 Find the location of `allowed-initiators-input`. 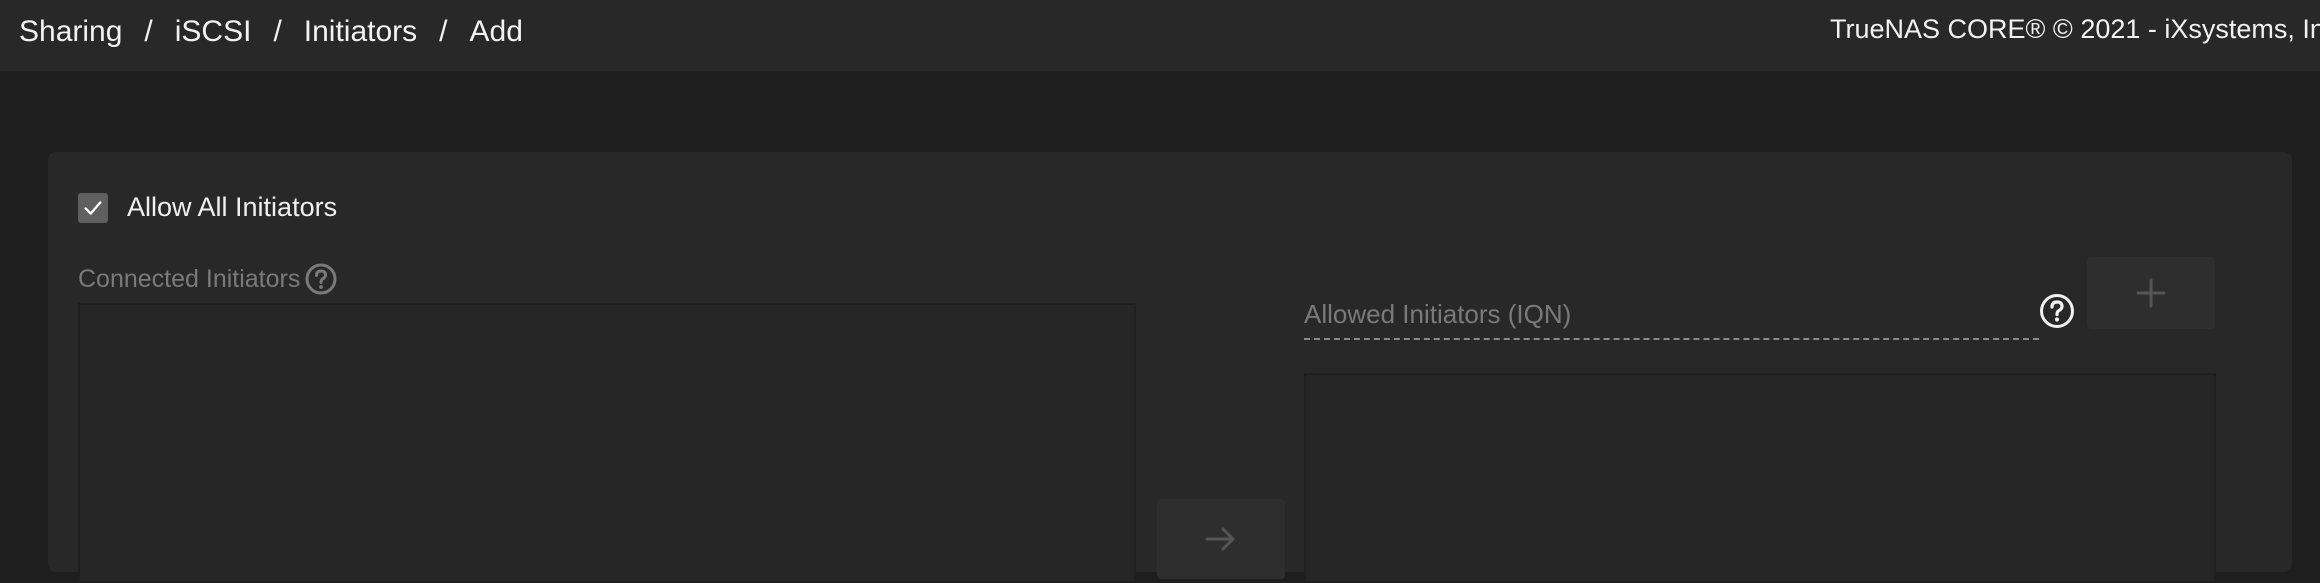

allowed-initiators-input is located at coordinates (1671, 314).